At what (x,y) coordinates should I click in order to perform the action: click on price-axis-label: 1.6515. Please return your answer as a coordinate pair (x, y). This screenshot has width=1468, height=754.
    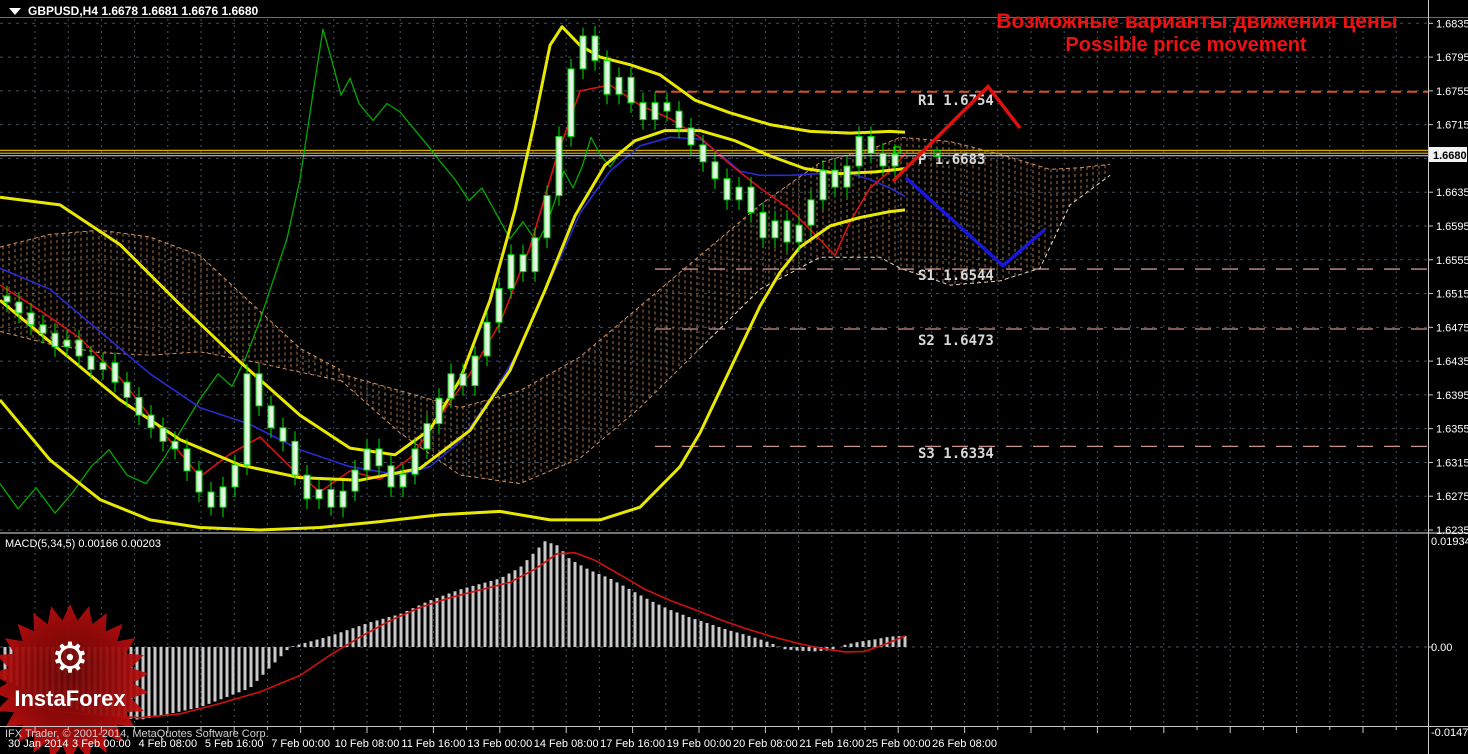
    Looking at the image, I should click on (1452, 295).